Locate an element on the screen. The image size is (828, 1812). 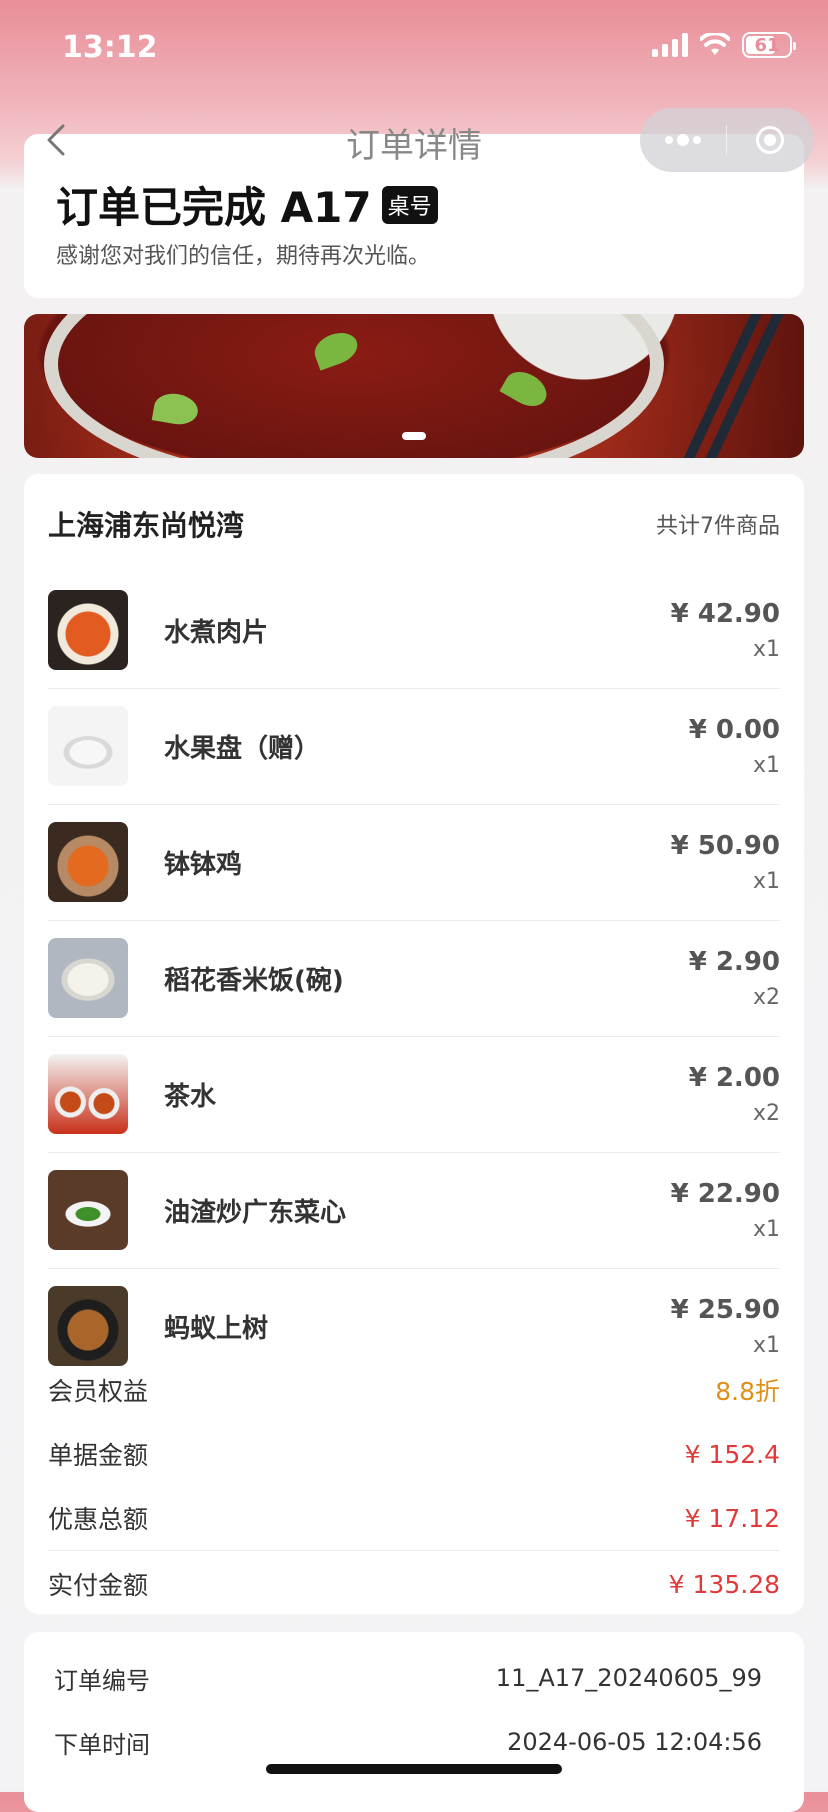
discount-total-label: 优惠总额 is located at coordinates (98, 1519).